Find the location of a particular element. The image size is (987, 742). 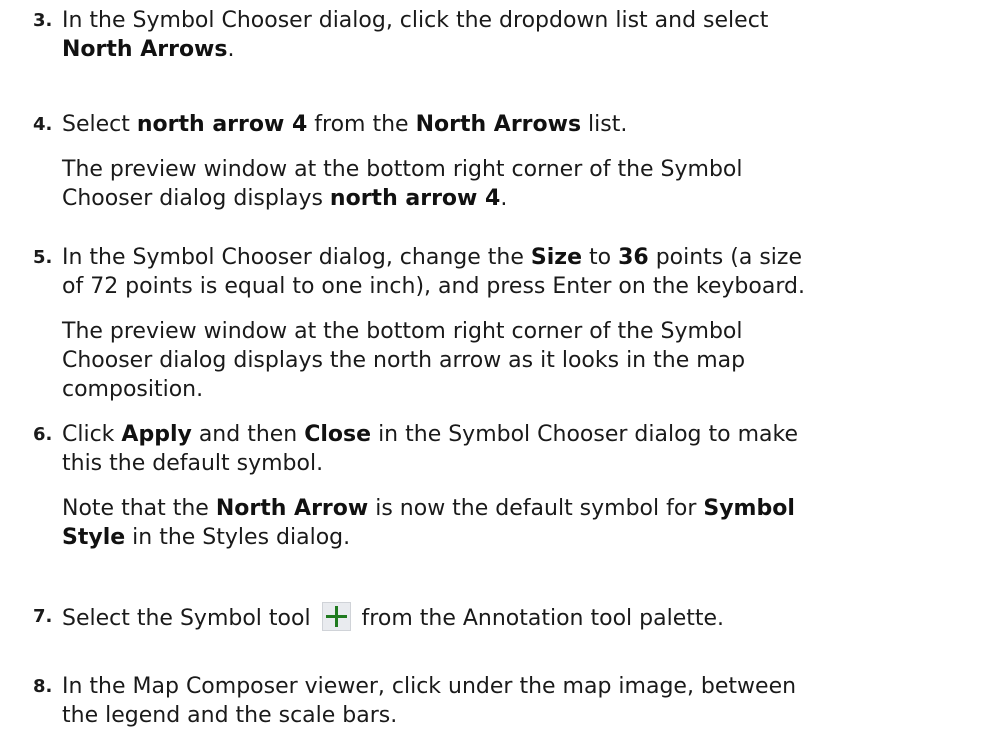

step-4-mid: from the is located at coordinates (361, 124).